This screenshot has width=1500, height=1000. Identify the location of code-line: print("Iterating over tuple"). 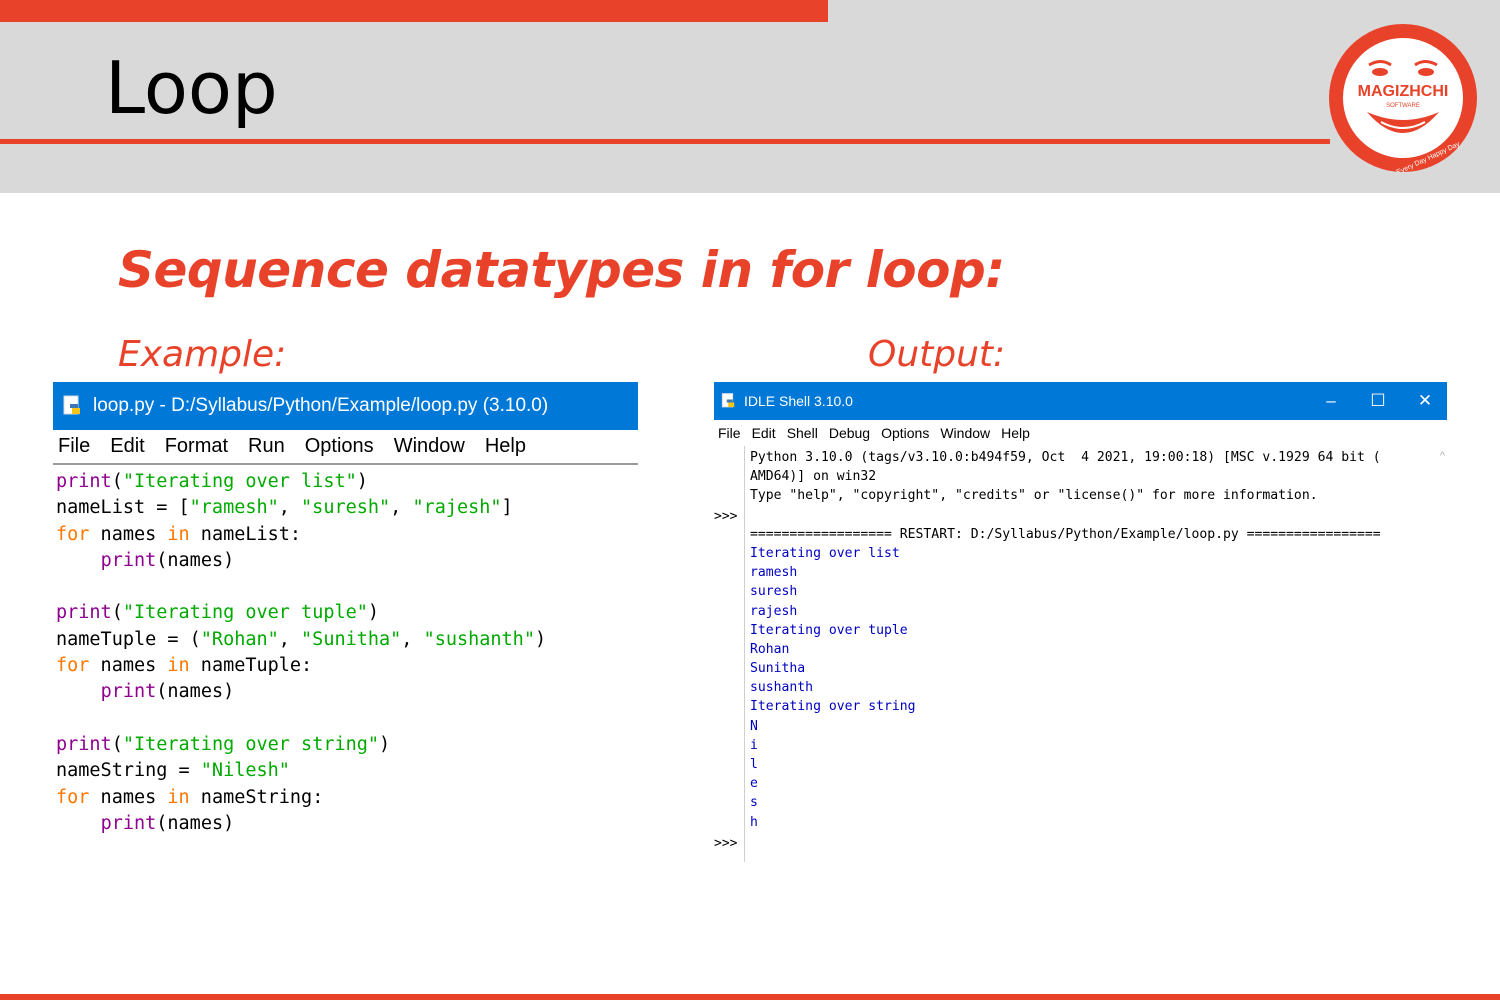
(218, 613).